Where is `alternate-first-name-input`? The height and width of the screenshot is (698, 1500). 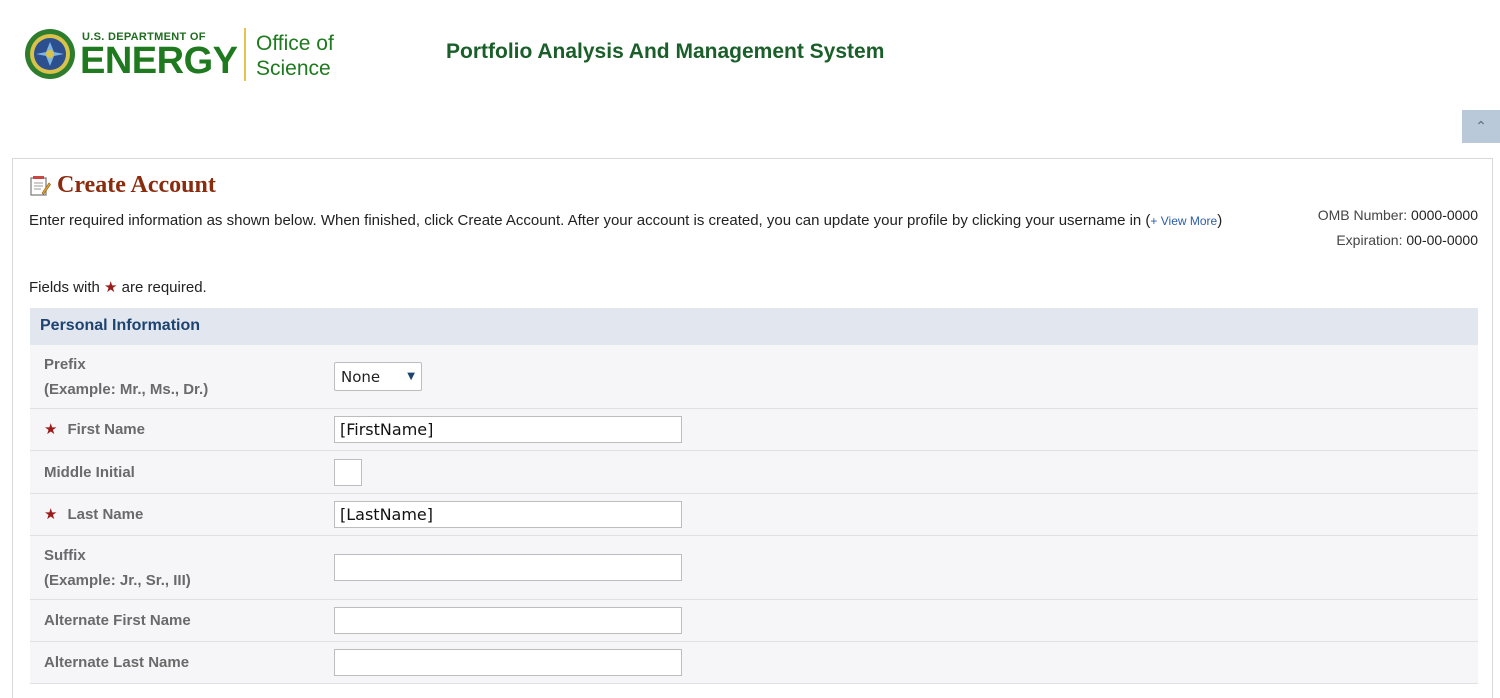 alternate-first-name-input is located at coordinates (508, 620).